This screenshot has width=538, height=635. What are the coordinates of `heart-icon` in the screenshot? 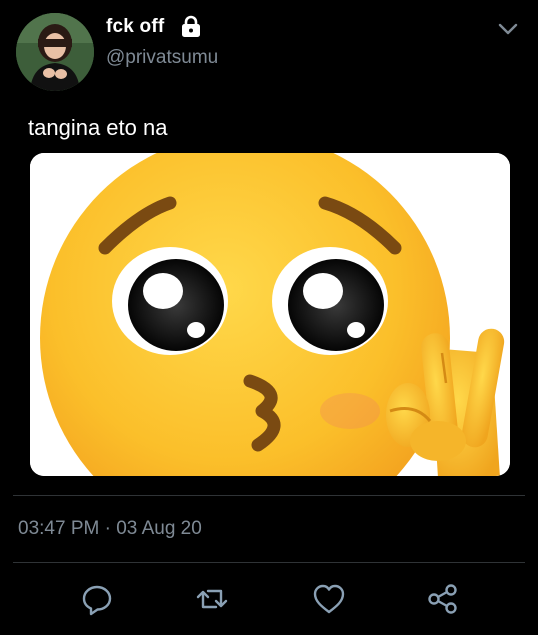 It's located at (329, 599).